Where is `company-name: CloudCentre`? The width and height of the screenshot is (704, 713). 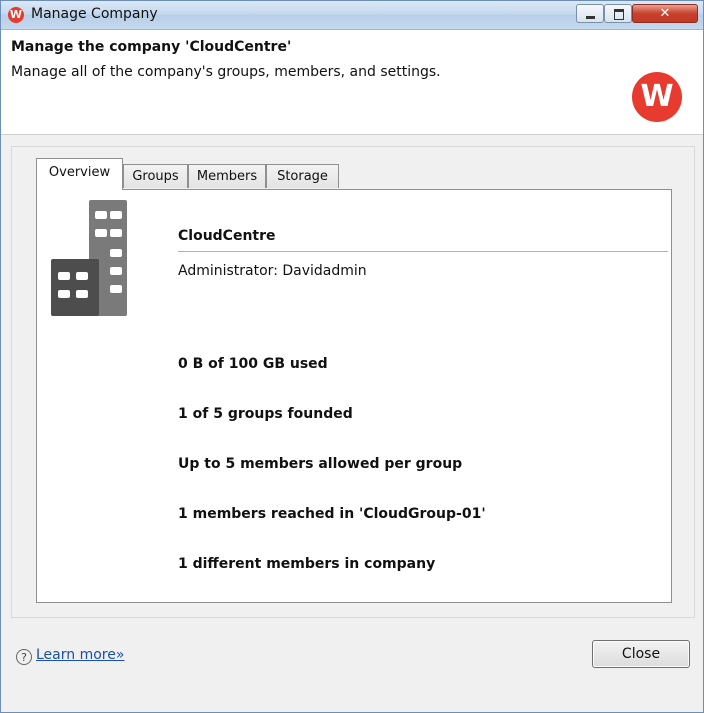
company-name: CloudCentre is located at coordinates (227, 236).